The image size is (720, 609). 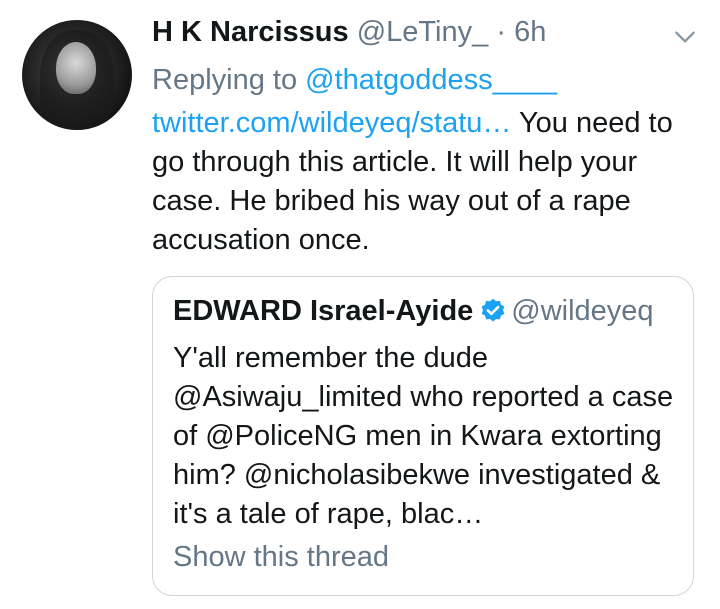 I want to click on author-handle: @LeTiny_, so click(x=423, y=32).